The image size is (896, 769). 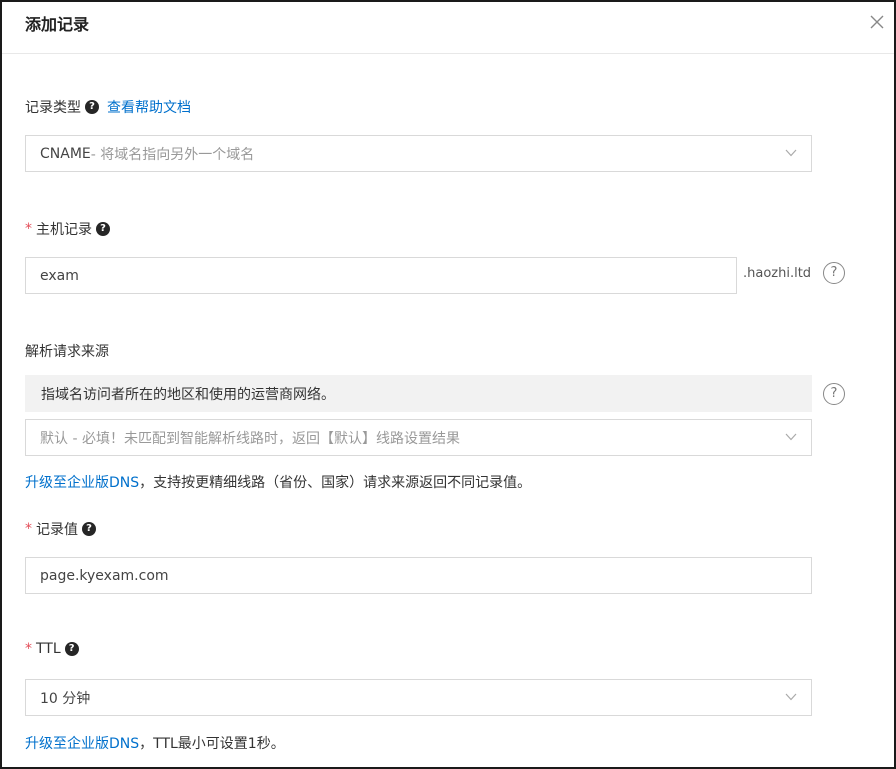 I want to click on ttl-value: 10 分钟, so click(x=65, y=698).